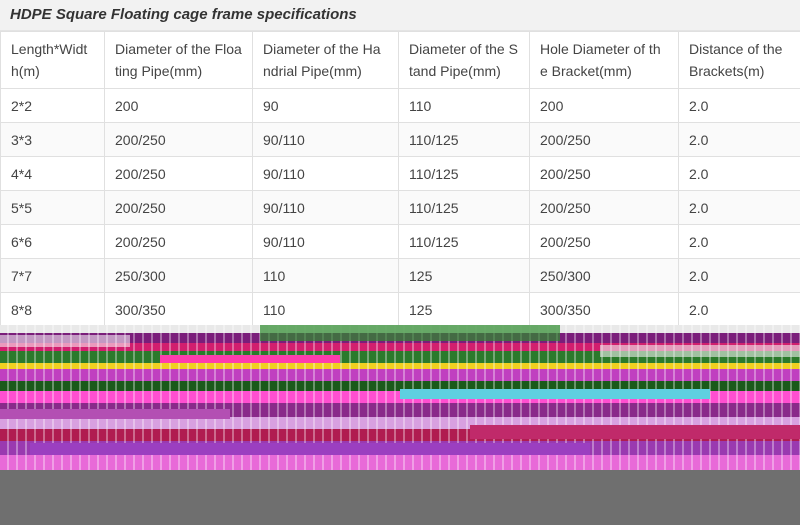  Describe the element at coordinates (52, 275) in the screenshot. I see `table-cell: 7*7` at that location.